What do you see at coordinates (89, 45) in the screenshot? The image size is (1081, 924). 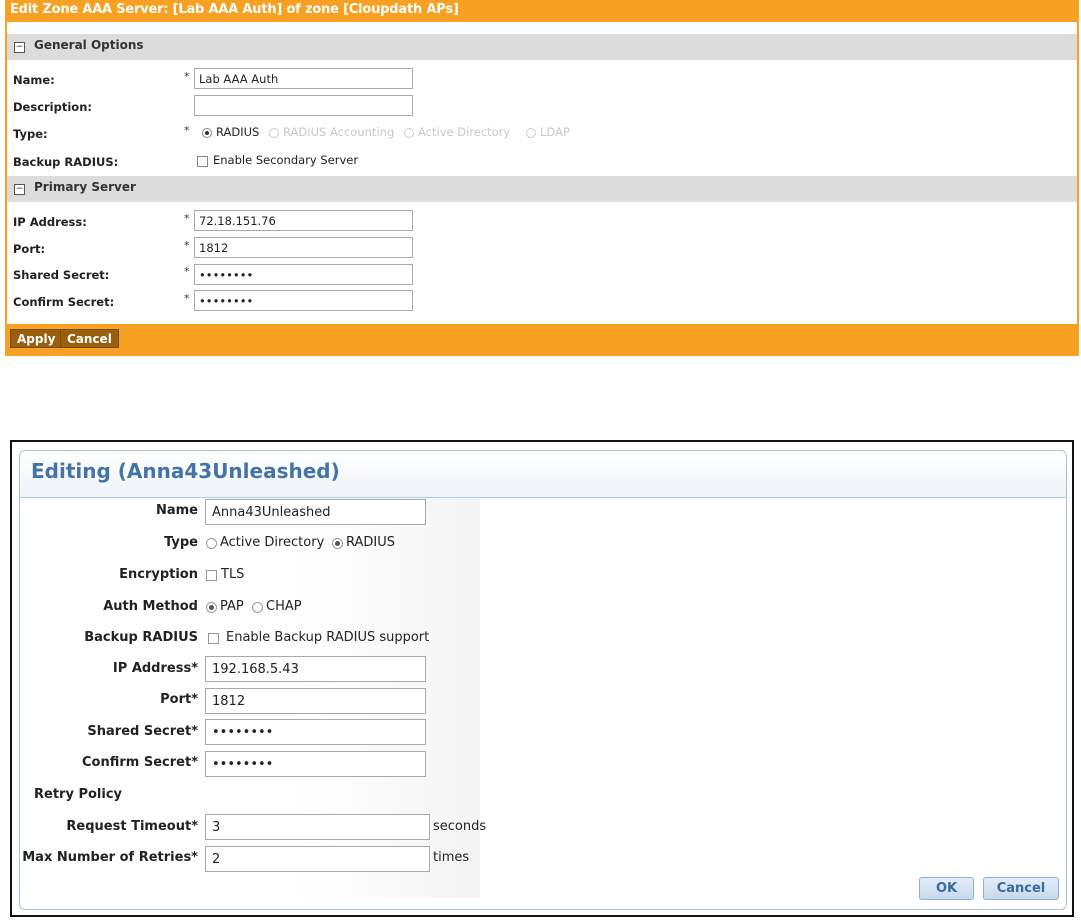 I see `section-title: General Options` at bounding box center [89, 45].